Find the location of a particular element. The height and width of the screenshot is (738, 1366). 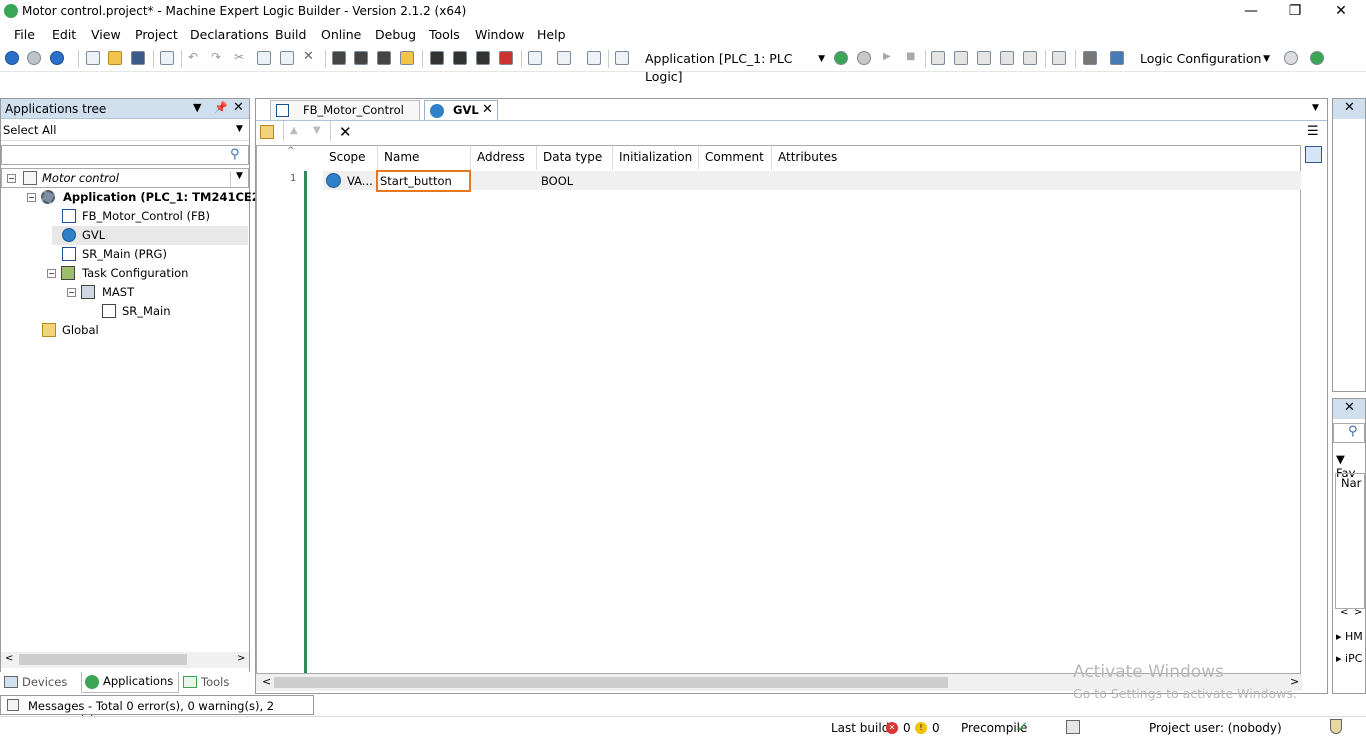

tabular-view-icon is located at coordinates (1313, 154).